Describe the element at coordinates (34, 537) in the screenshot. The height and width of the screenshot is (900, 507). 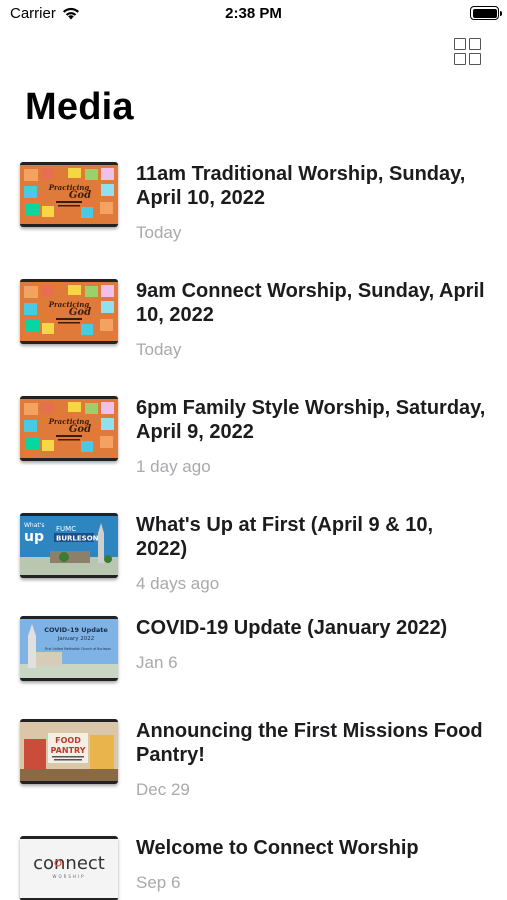
I see `svg-text: up` at that location.